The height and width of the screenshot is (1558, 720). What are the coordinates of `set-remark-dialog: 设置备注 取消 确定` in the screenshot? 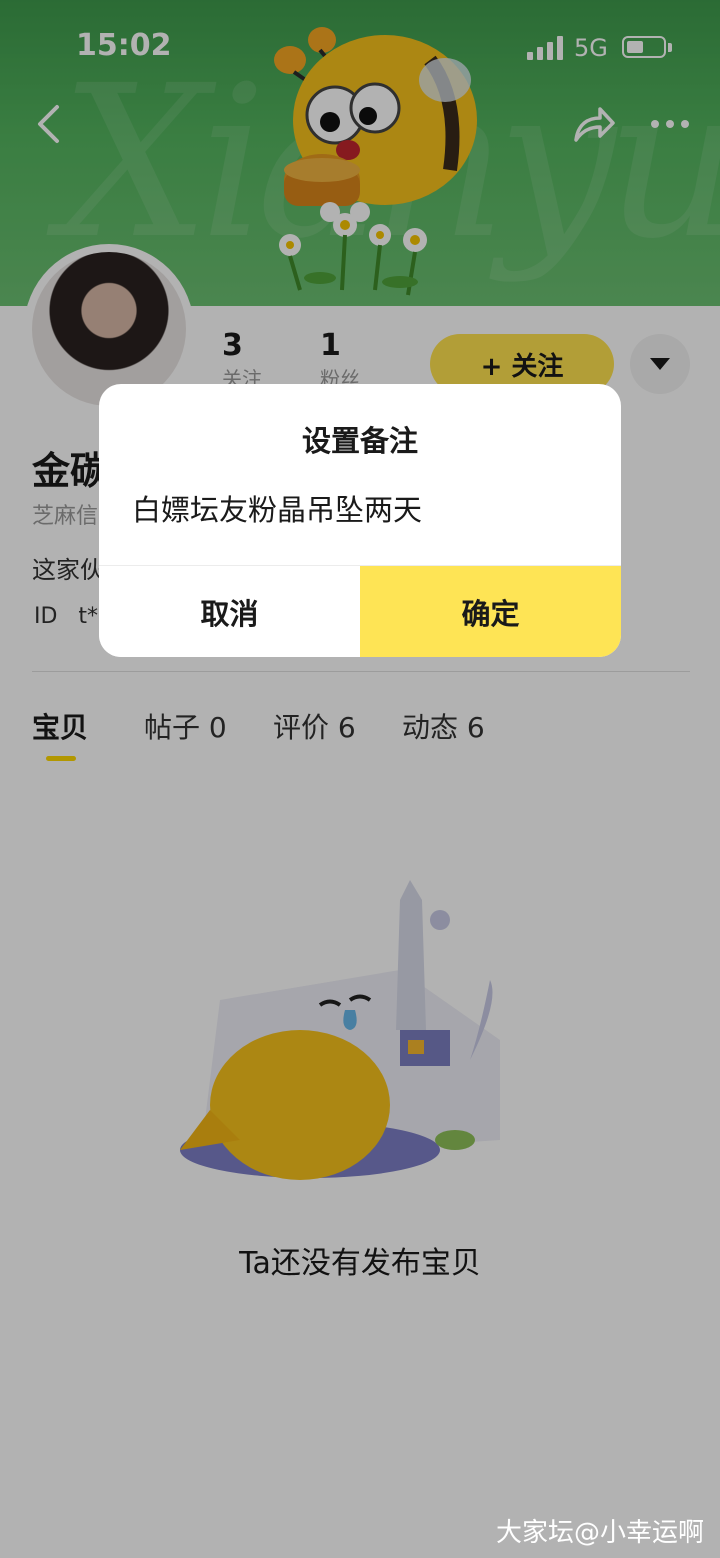 It's located at (360, 520).